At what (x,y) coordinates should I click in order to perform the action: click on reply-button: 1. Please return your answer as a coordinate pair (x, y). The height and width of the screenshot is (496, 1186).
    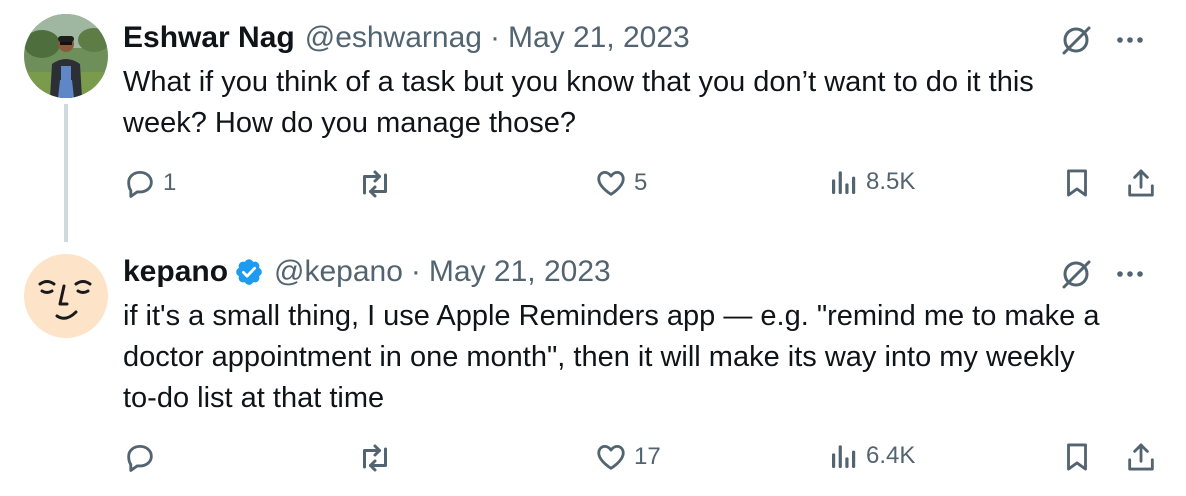
    Looking at the image, I should click on (149, 183).